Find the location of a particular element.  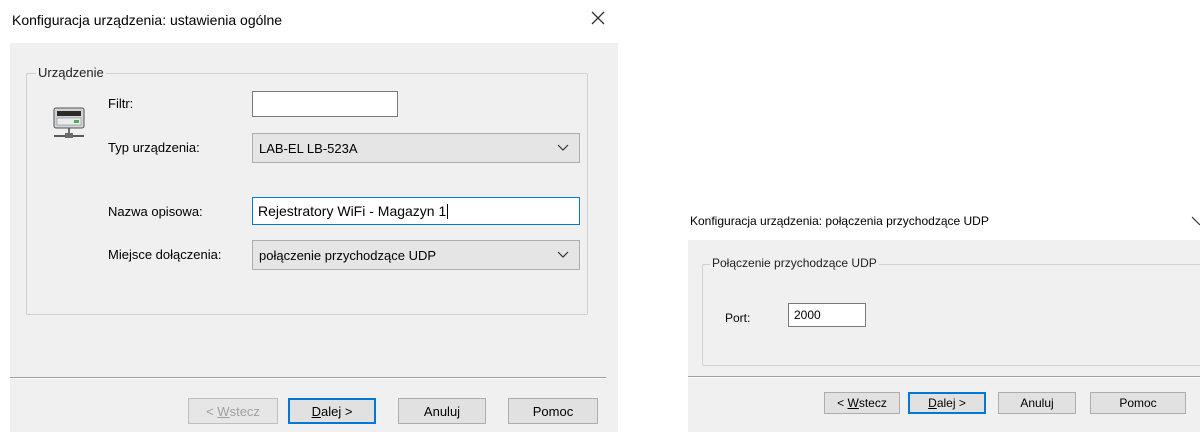

filter-input is located at coordinates (325, 104).